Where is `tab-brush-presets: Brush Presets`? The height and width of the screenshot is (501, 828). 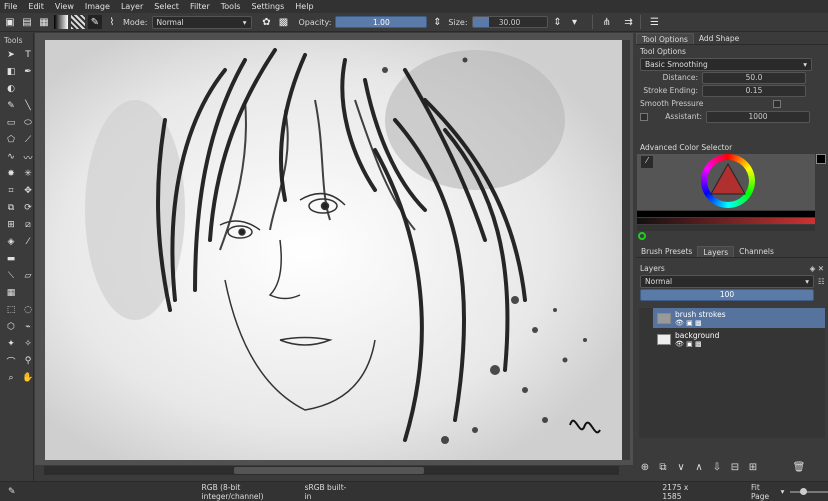
tab-brush-presets: Brush Presets is located at coordinates (666, 251).